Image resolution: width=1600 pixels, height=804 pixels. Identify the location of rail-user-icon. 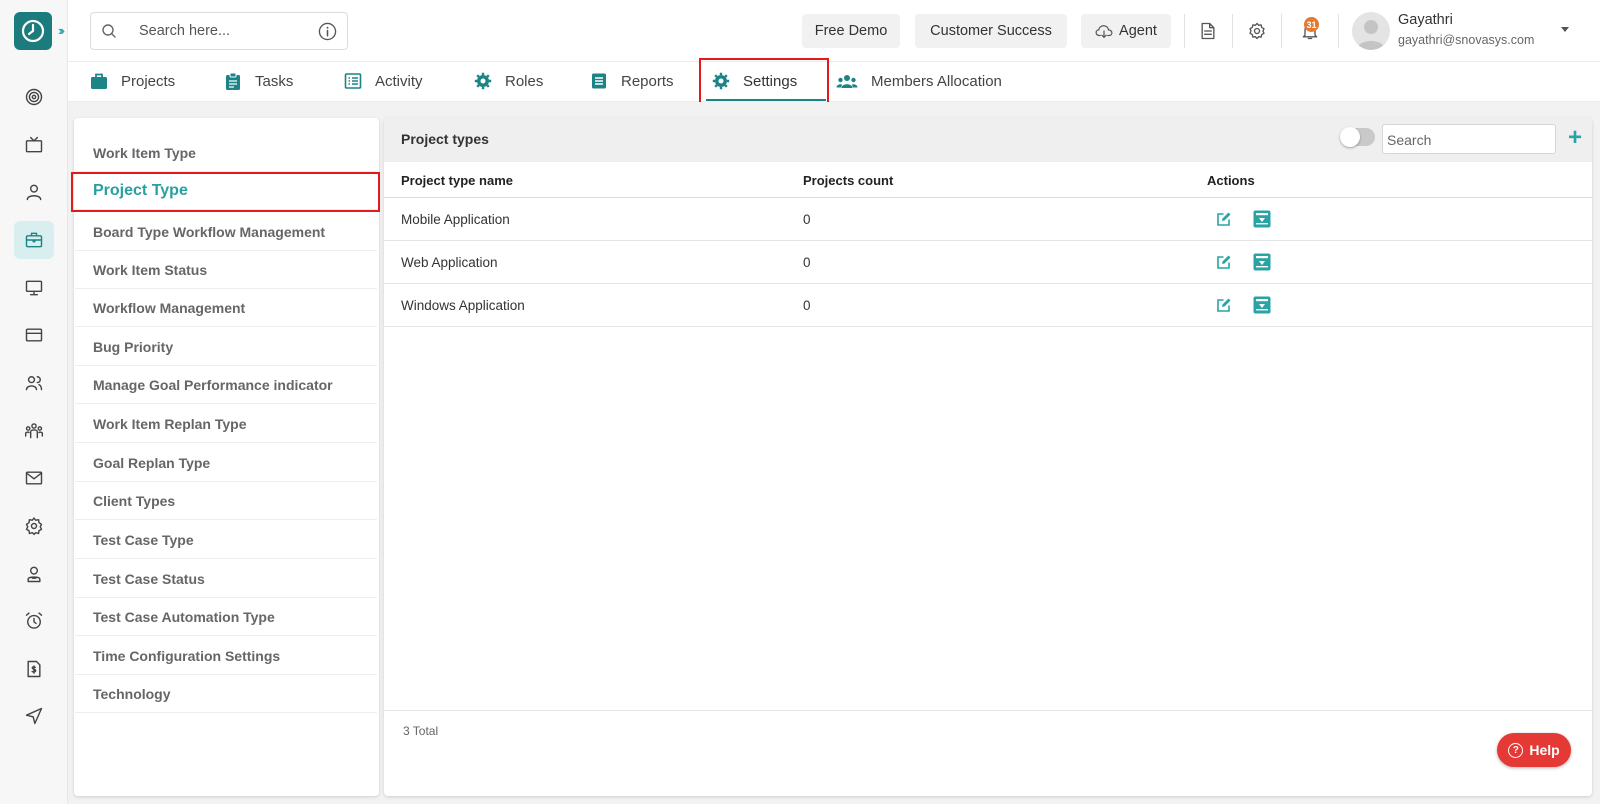
(34, 192).